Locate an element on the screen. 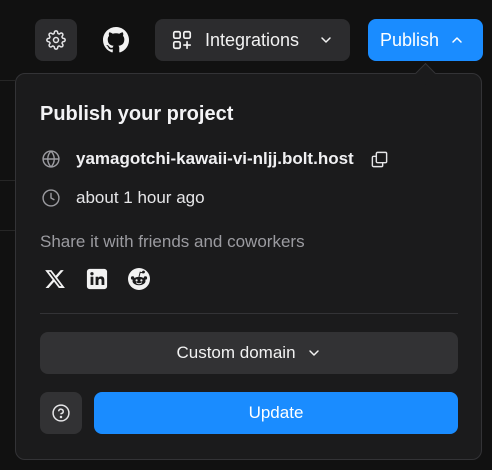 This screenshot has width=492, height=470. publish-label: Publish is located at coordinates (410, 39).